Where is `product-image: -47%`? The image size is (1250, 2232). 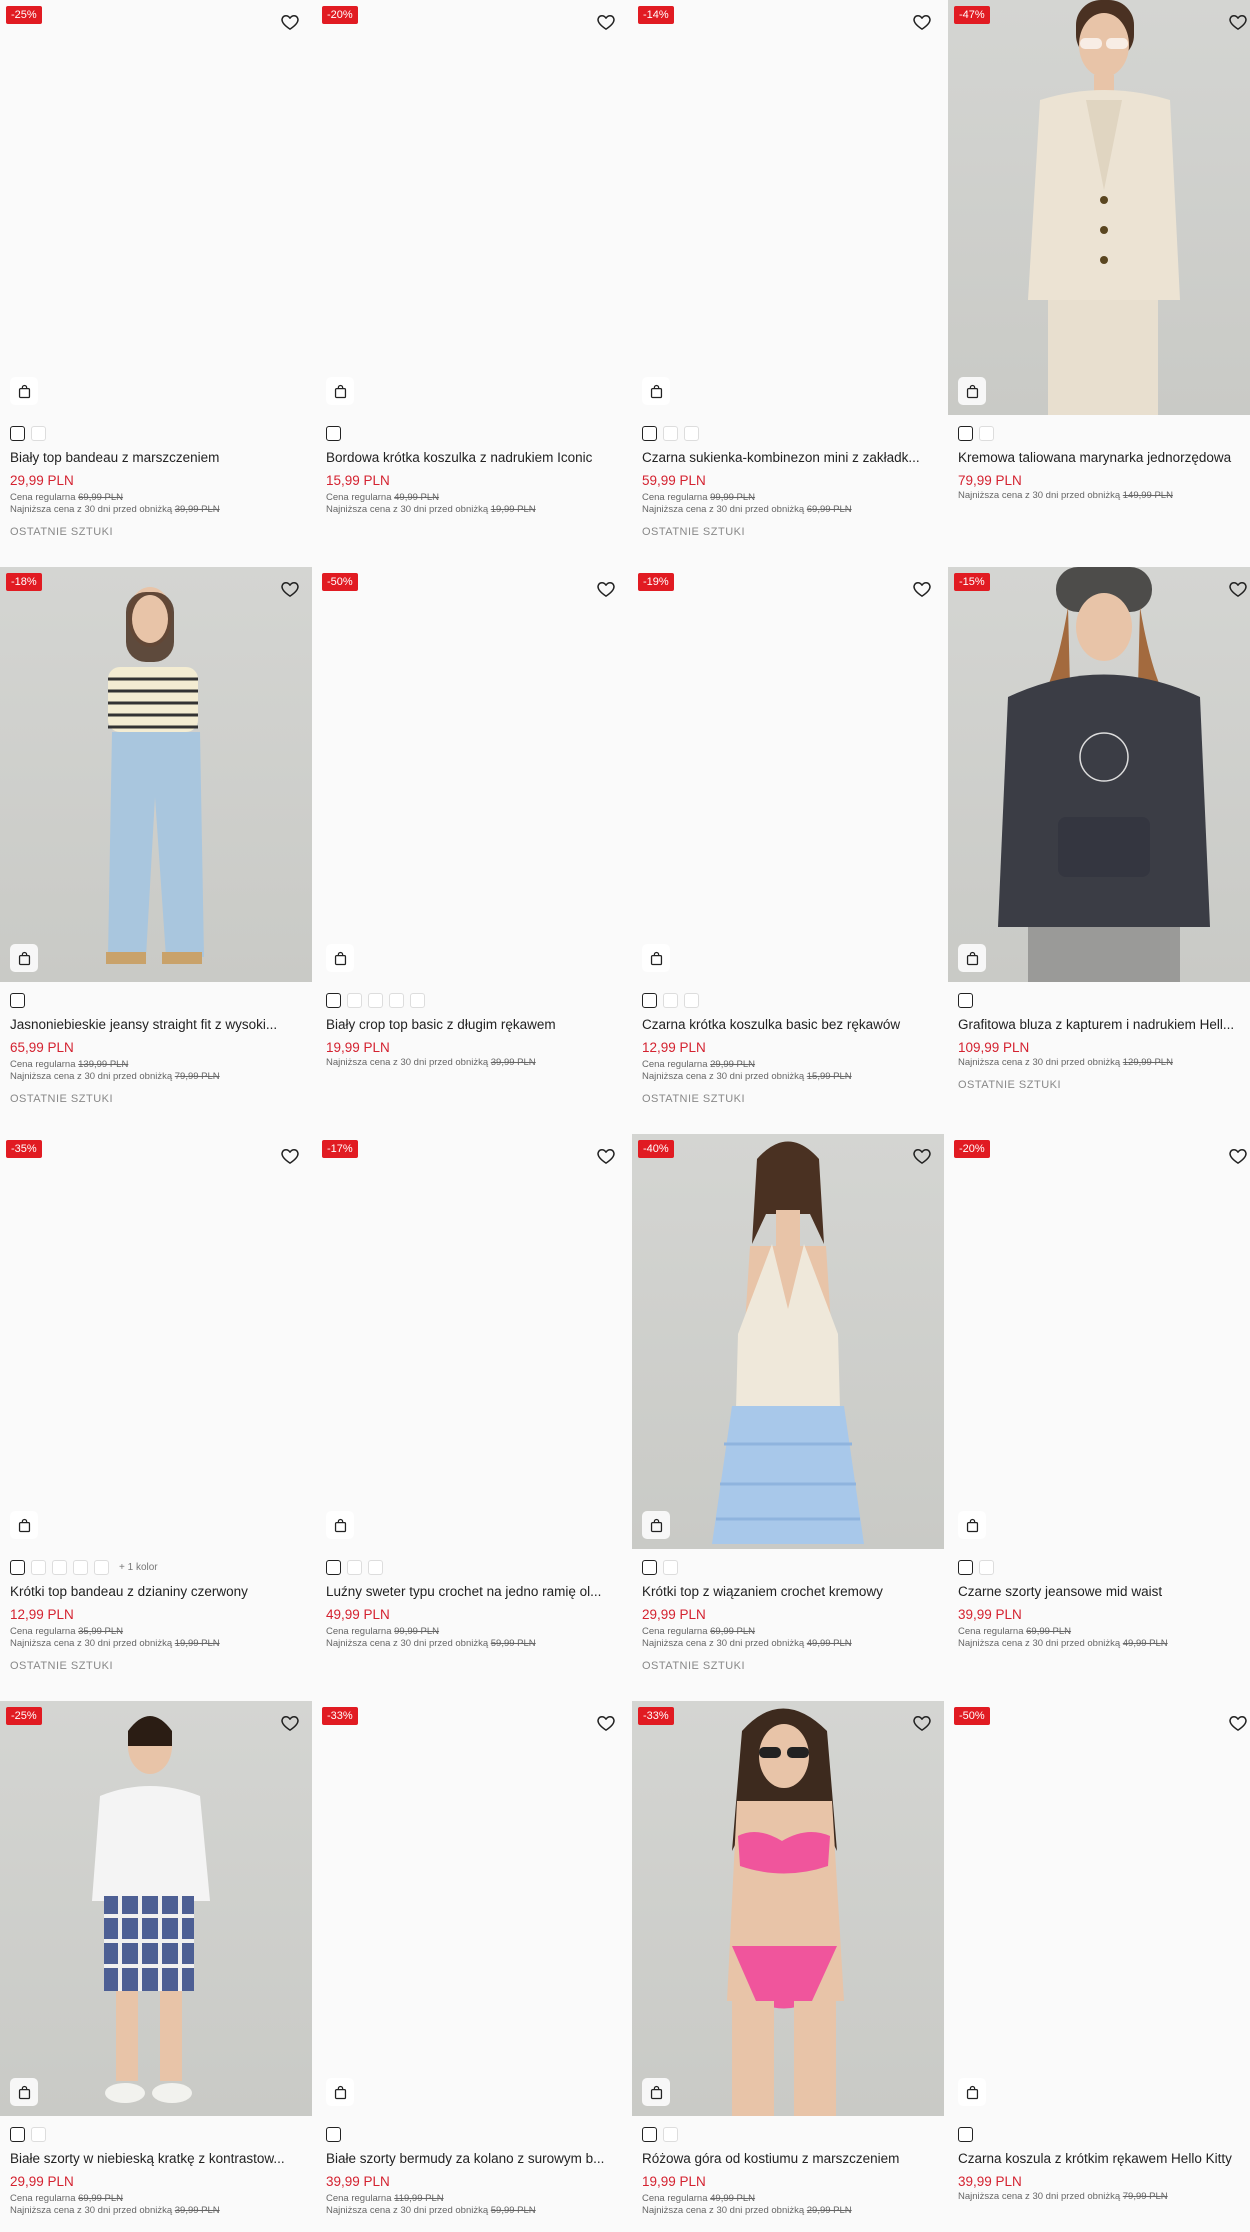 product-image: -47% is located at coordinates (1099, 207).